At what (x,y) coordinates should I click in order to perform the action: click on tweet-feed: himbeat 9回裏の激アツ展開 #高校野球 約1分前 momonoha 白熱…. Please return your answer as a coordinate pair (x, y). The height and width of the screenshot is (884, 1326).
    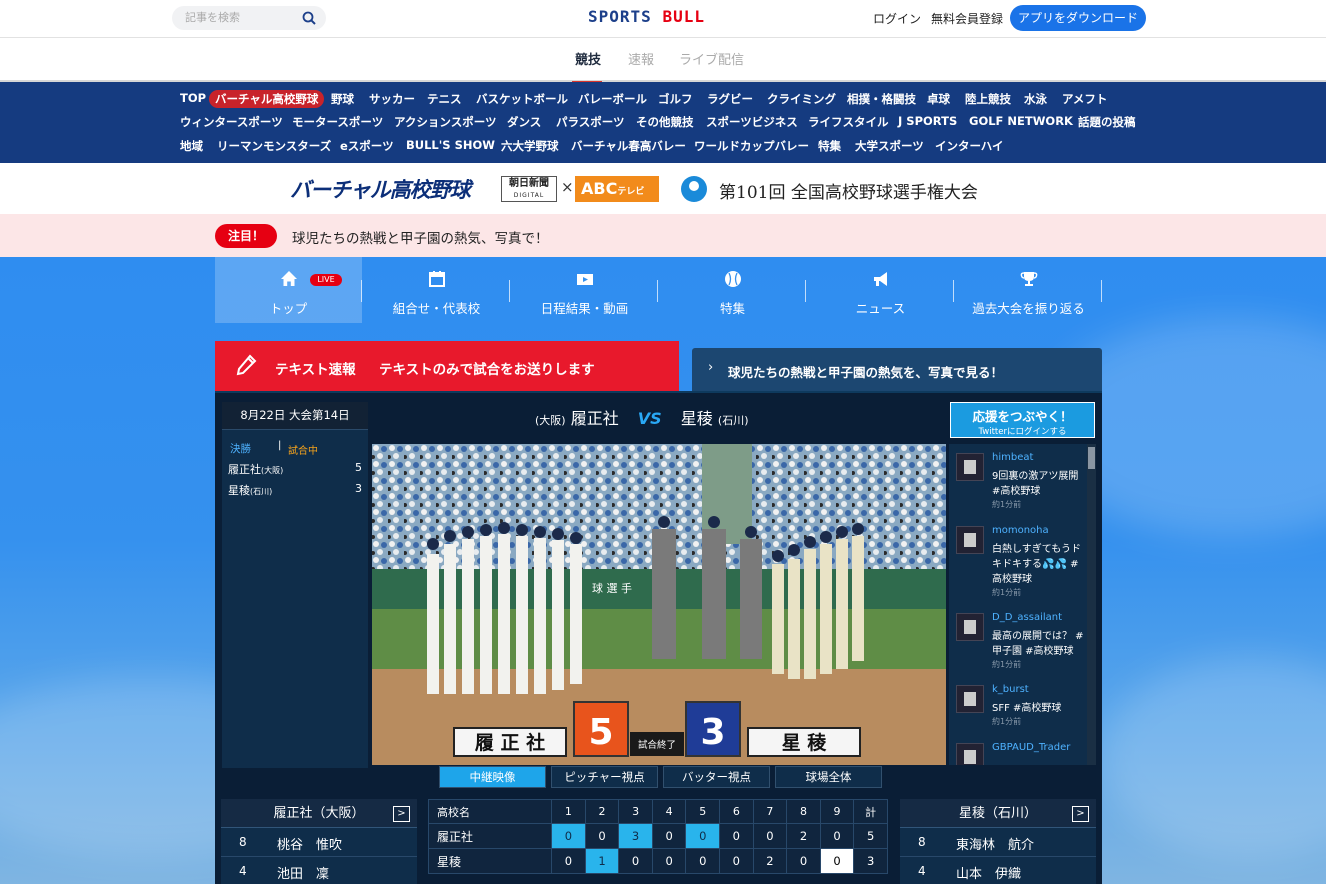
    Looking at the image, I should click on (1022, 604).